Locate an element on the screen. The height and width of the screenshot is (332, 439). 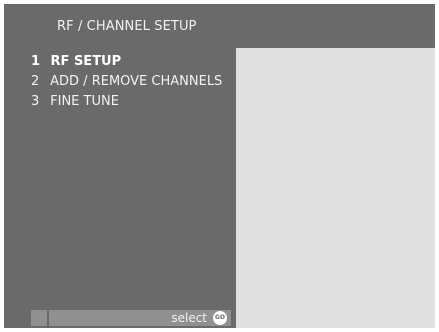
menu-item-label: RF SETUP is located at coordinates (86, 61).